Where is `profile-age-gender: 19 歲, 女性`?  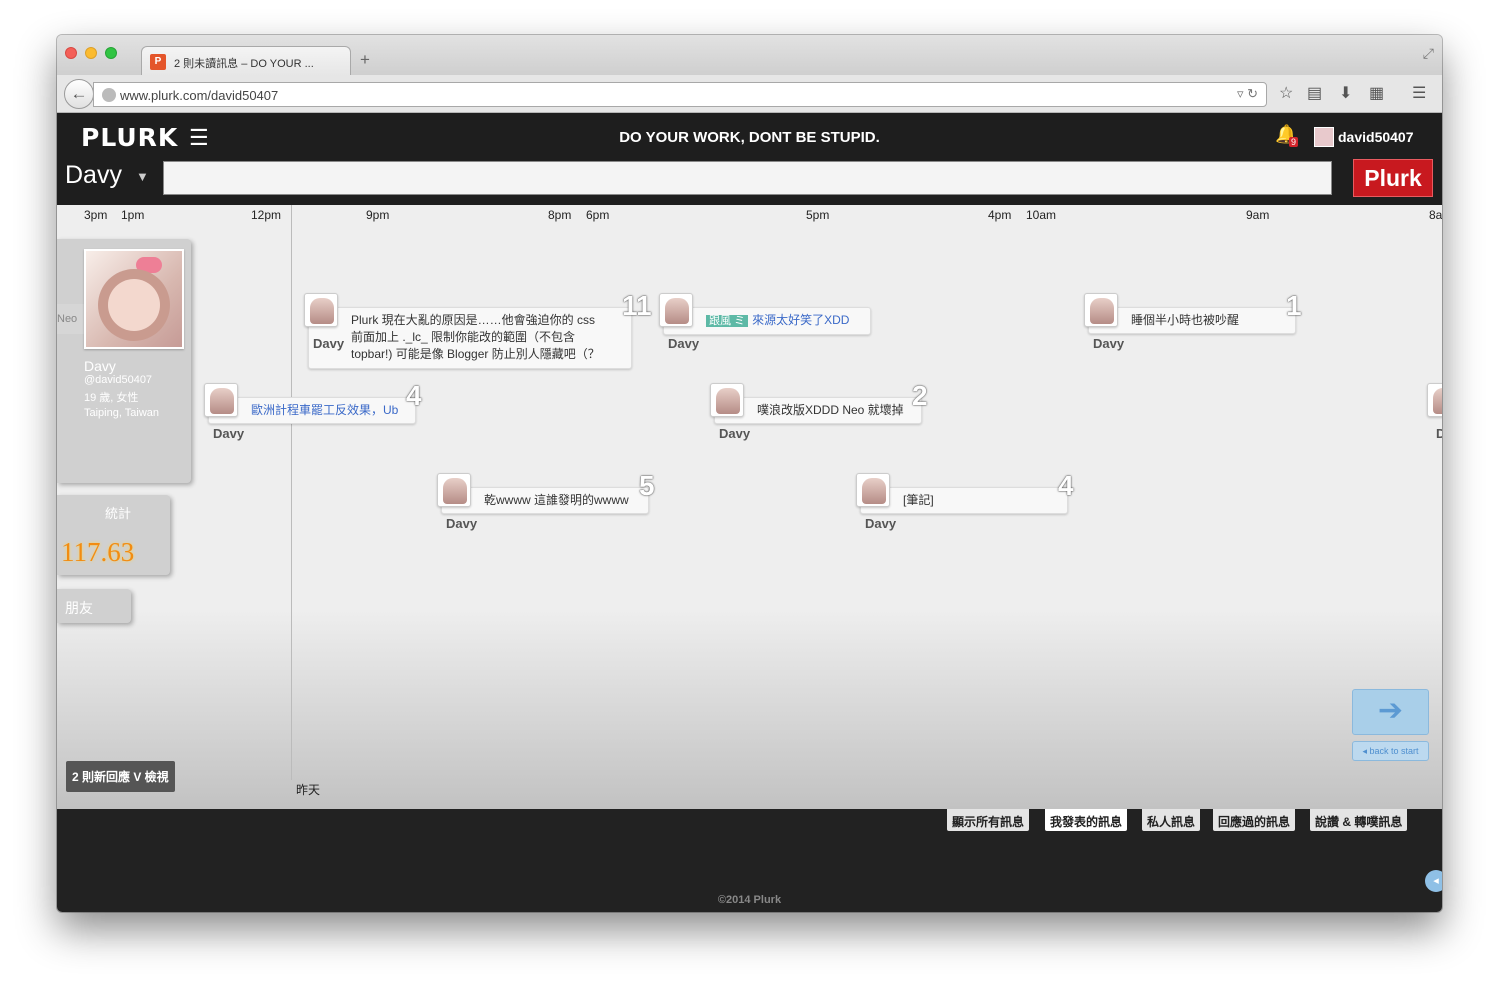
profile-age-gender: 19 歲, 女性 is located at coordinates (111, 398).